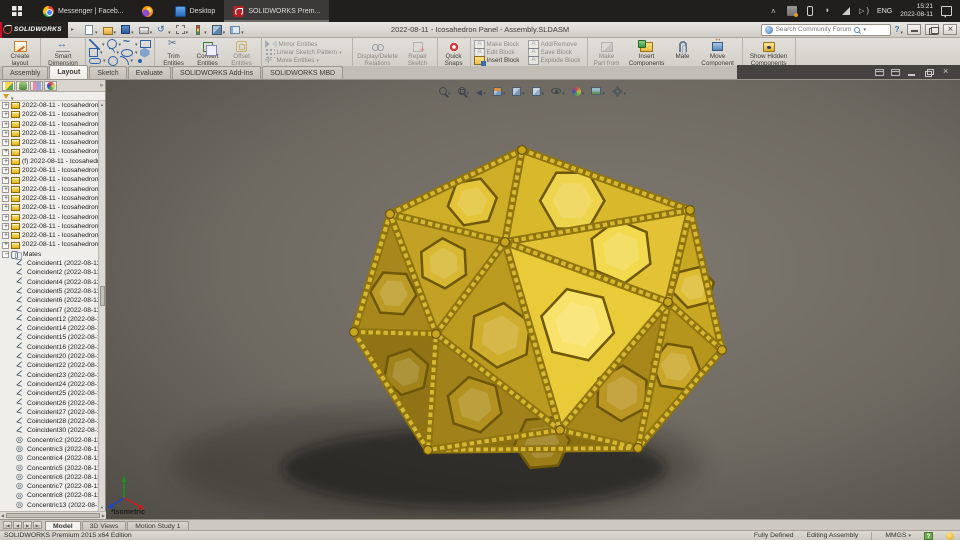  I want to click on tree-item: Coincident24 (2022-08-1, so click(52, 384).